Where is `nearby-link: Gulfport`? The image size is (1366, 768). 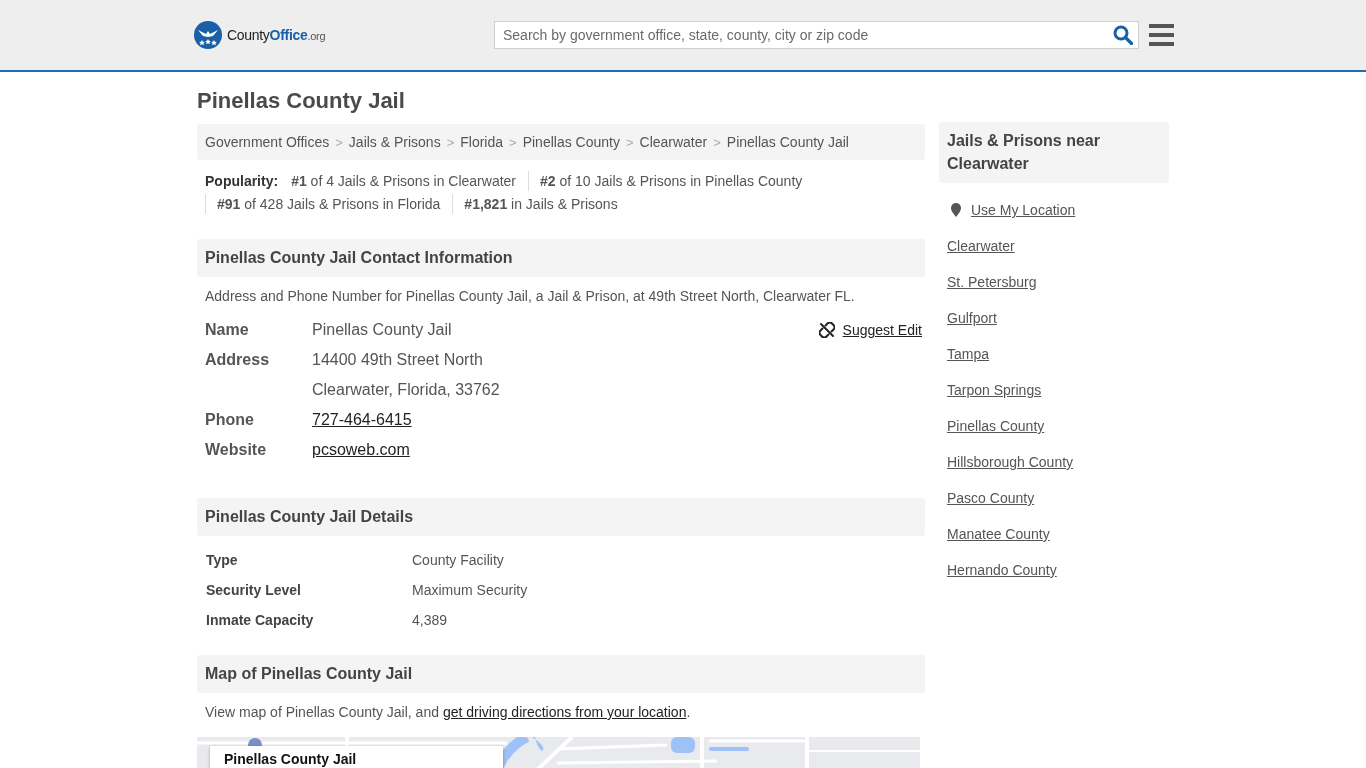
nearby-link: Gulfport is located at coordinates (972, 318).